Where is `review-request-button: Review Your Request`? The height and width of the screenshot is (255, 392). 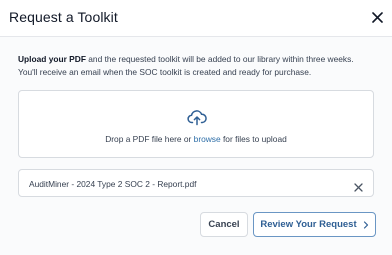
review-request-button: Review Your Request is located at coordinates (314, 224).